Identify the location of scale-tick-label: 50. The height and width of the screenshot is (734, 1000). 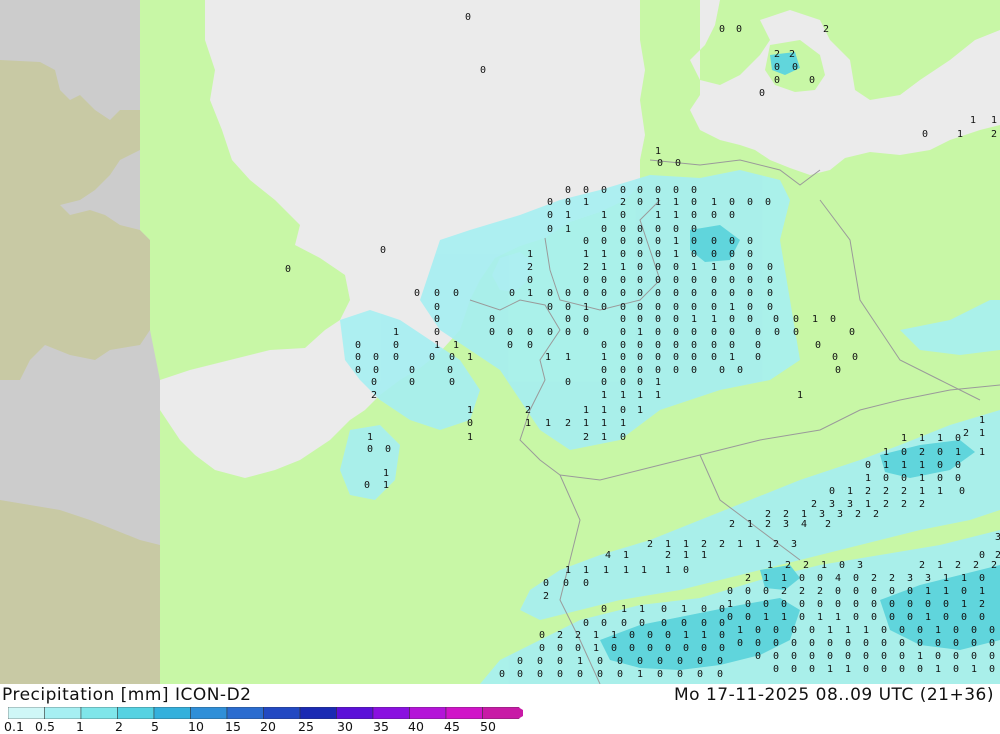
(488, 726).